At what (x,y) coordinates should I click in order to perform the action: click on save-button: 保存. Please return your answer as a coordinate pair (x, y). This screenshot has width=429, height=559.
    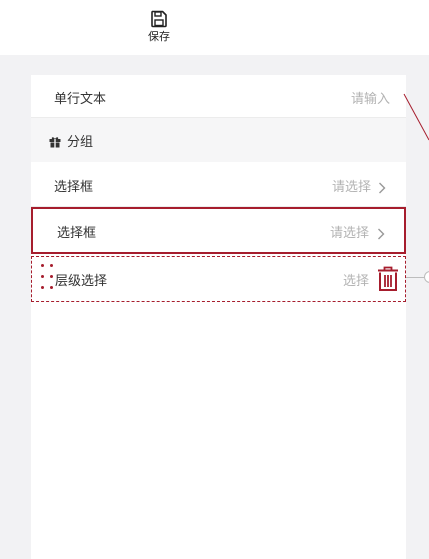
    Looking at the image, I should click on (159, 32).